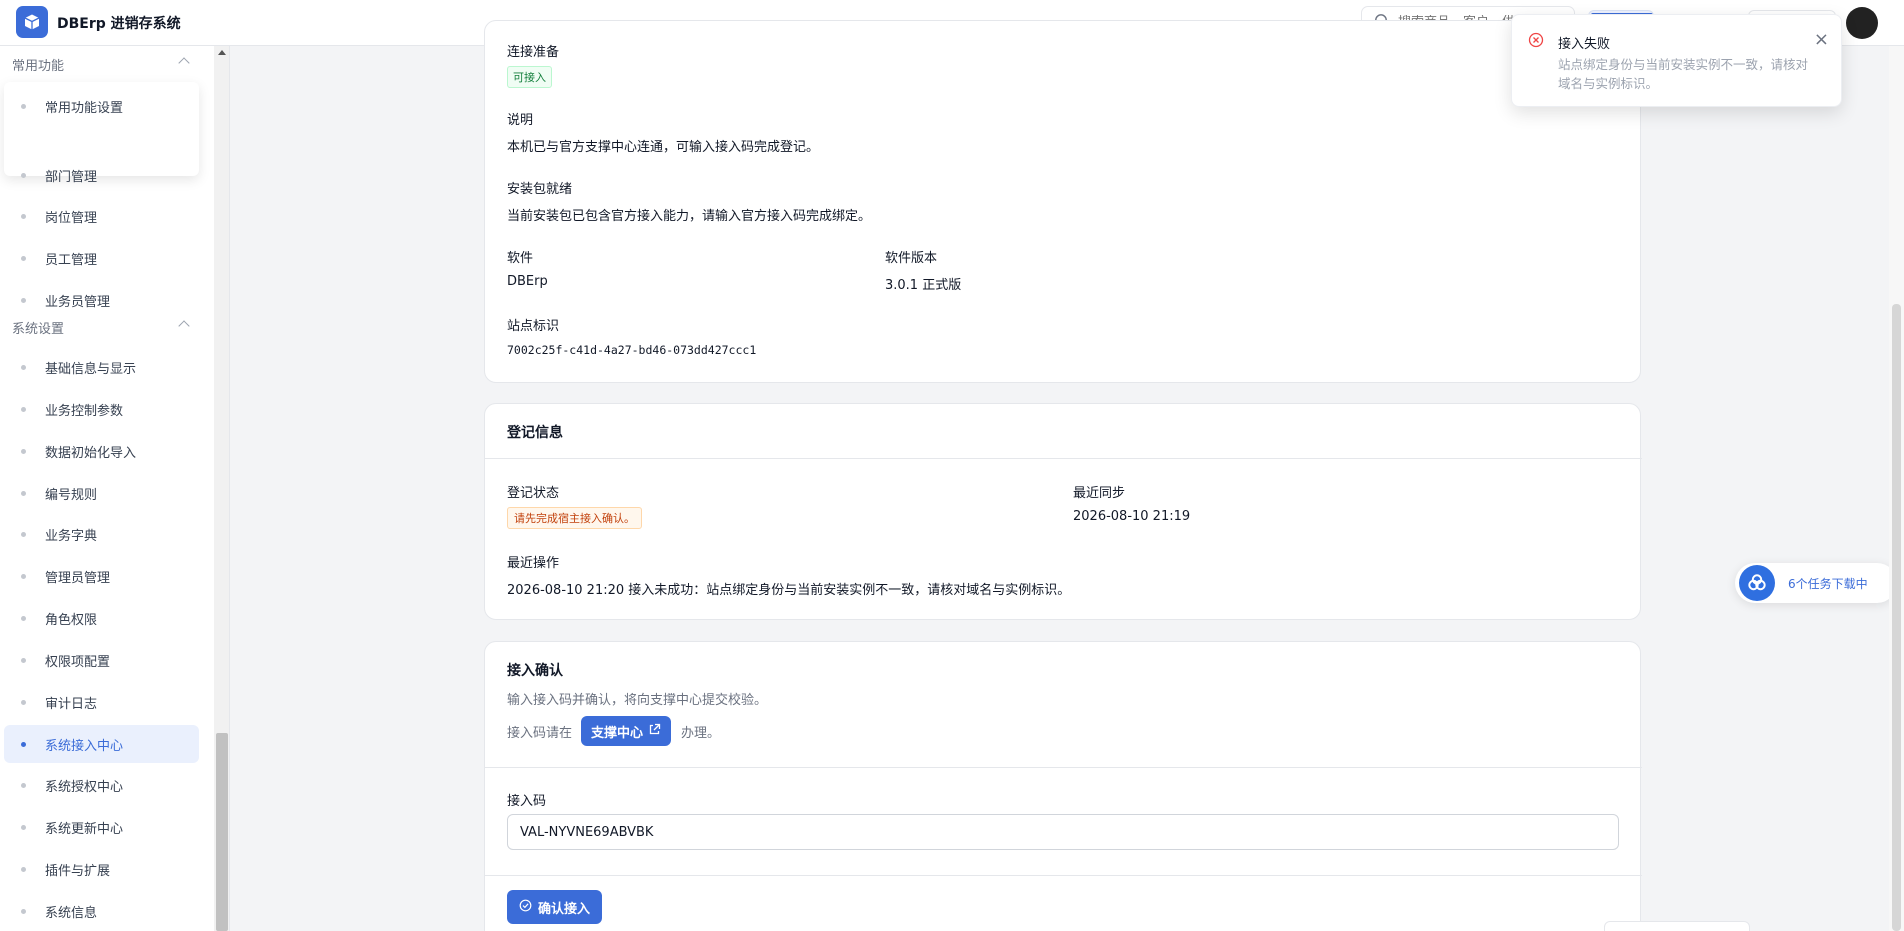 The width and height of the screenshot is (1904, 931). What do you see at coordinates (1536, 42) in the screenshot?
I see `error-circle-icon` at bounding box center [1536, 42].